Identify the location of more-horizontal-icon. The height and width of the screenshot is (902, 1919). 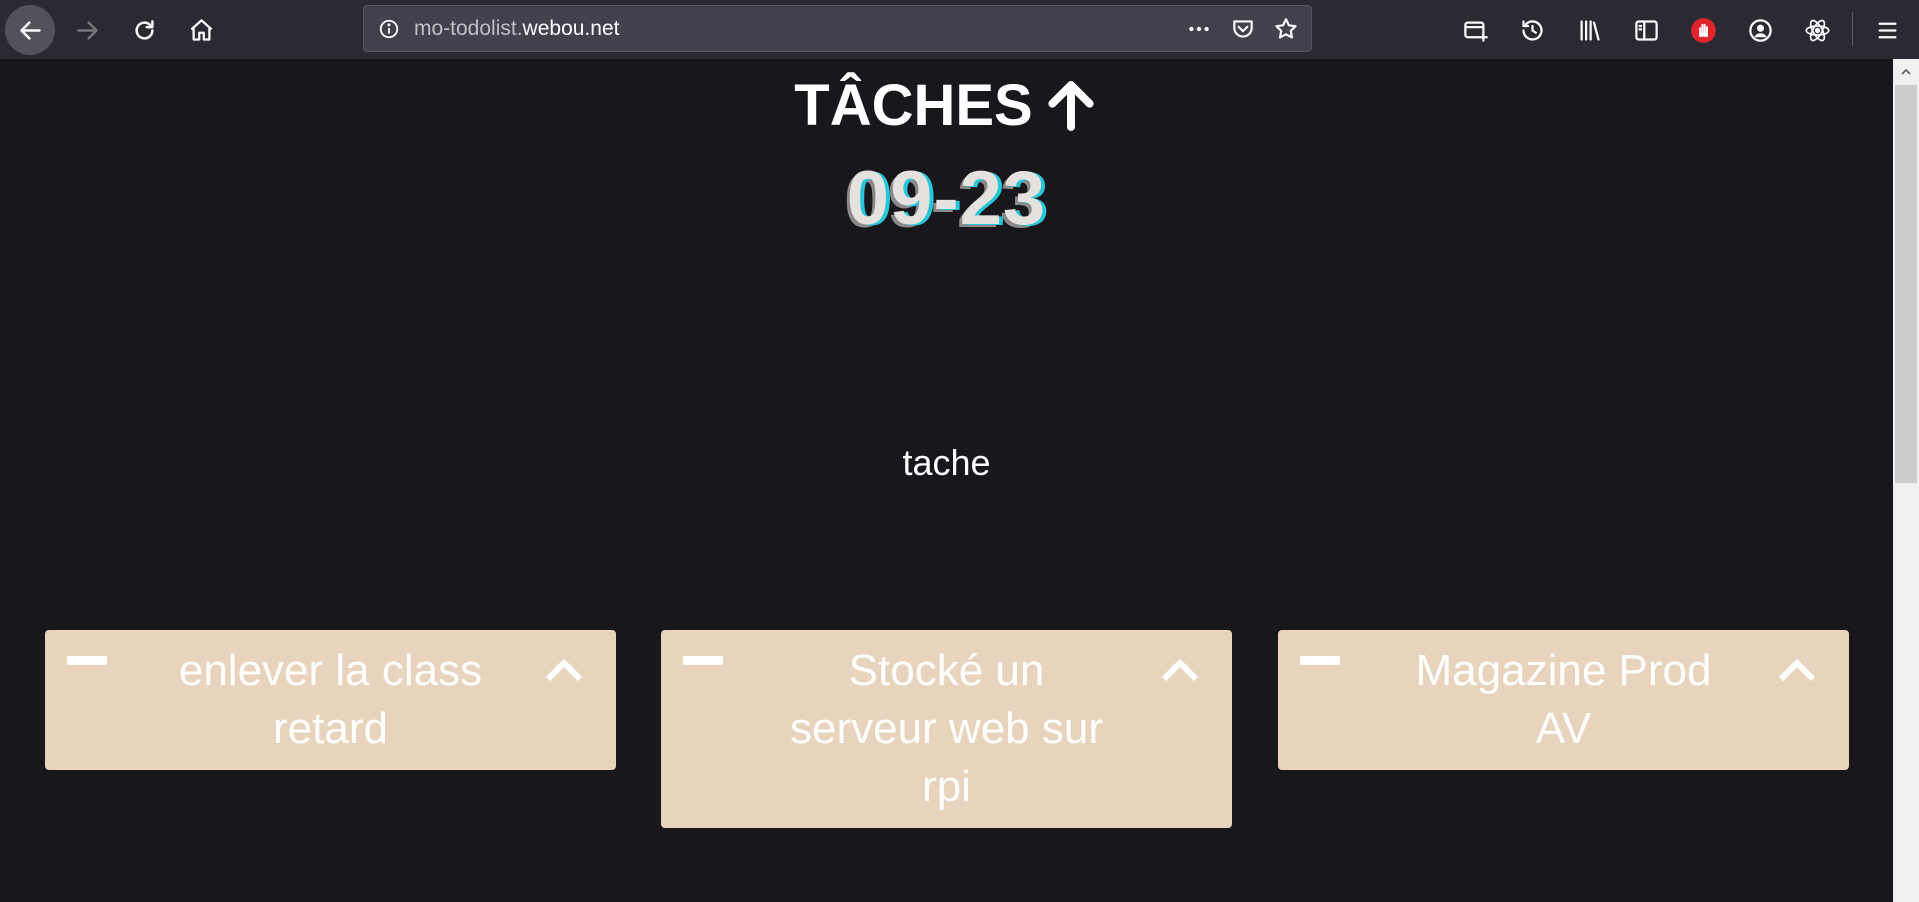
(1199, 29).